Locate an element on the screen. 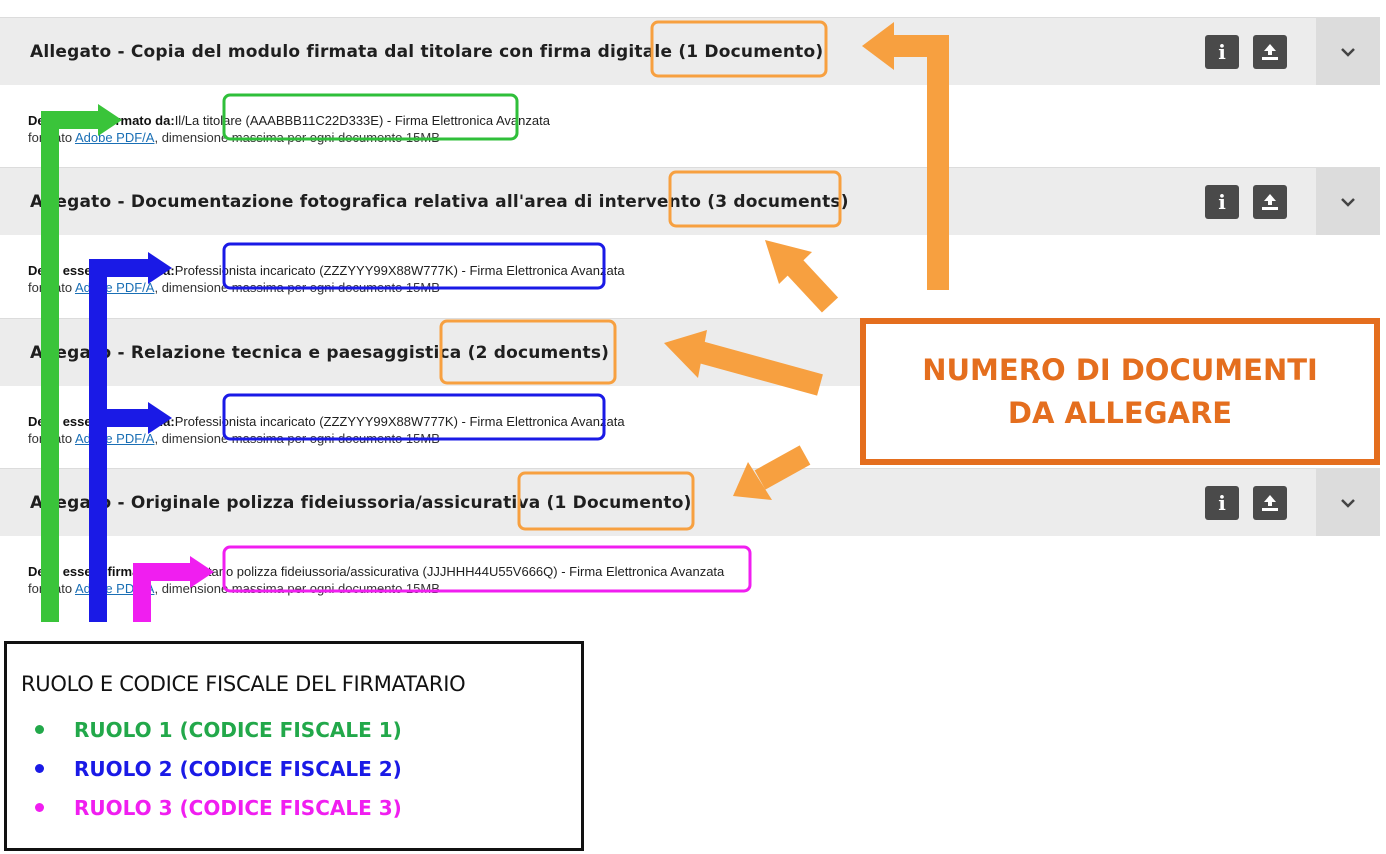 This screenshot has height=854, width=1386. legend-item-role-2: RUOLO 2 (CODICE FISCALE 2) is located at coordinates (218, 769).